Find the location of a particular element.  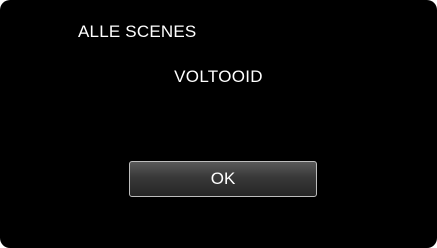

ok-button: OK is located at coordinates (223, 179).